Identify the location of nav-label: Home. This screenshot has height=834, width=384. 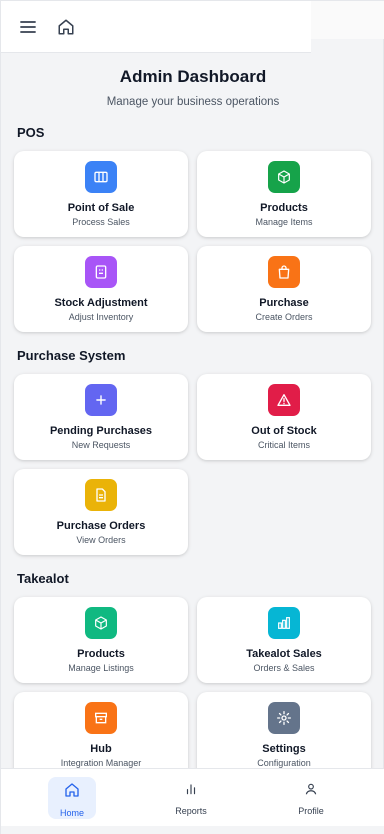
(71, 813).